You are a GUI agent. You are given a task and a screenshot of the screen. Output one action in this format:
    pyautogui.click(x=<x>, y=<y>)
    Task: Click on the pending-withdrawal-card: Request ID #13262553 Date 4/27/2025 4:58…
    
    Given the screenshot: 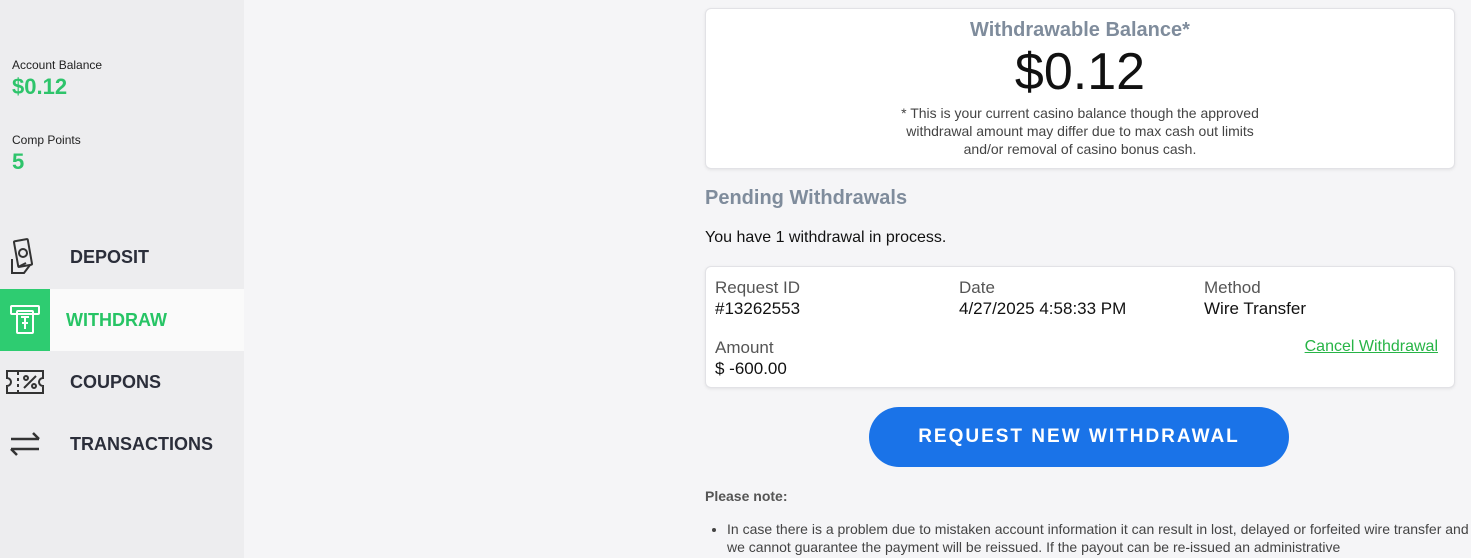 What is the action you would take?
    pyautogui.click(x=1080, y=327)
    